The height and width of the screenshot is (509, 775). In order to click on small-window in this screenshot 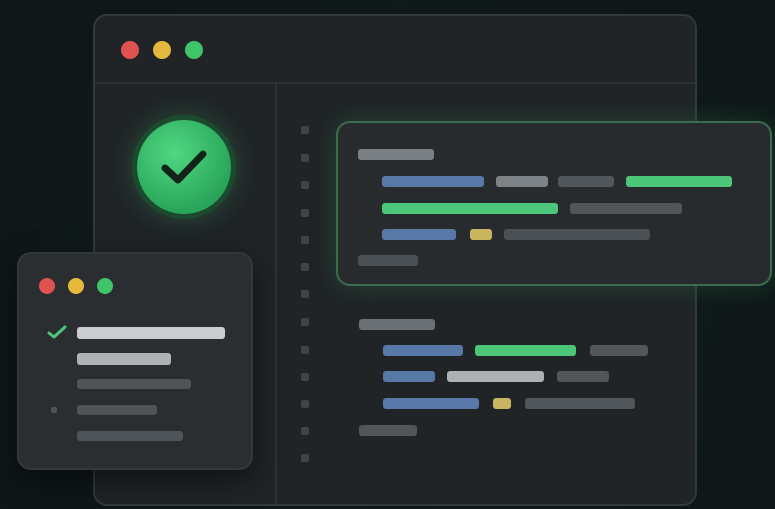, I will do `click(135, 361)`.